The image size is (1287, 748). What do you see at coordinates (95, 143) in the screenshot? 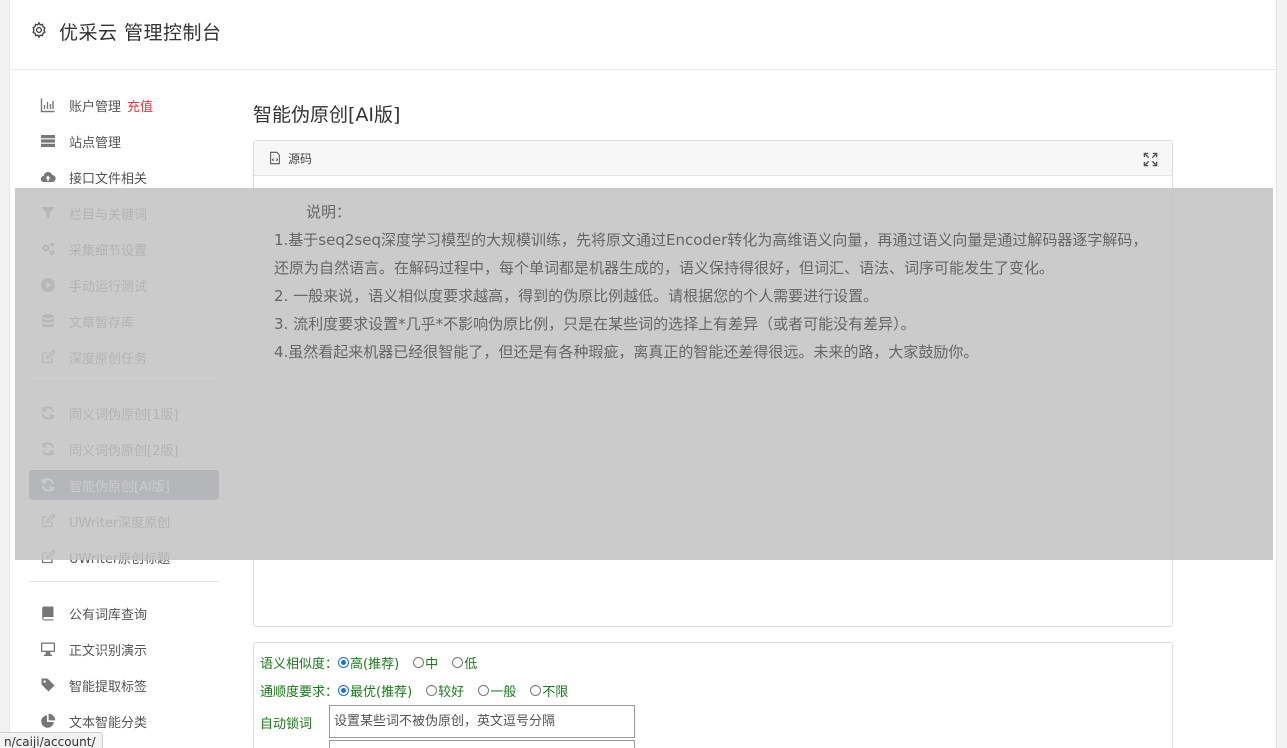
I see `sidebar-item-label: 站点管理` at bounding box center [95, 143].